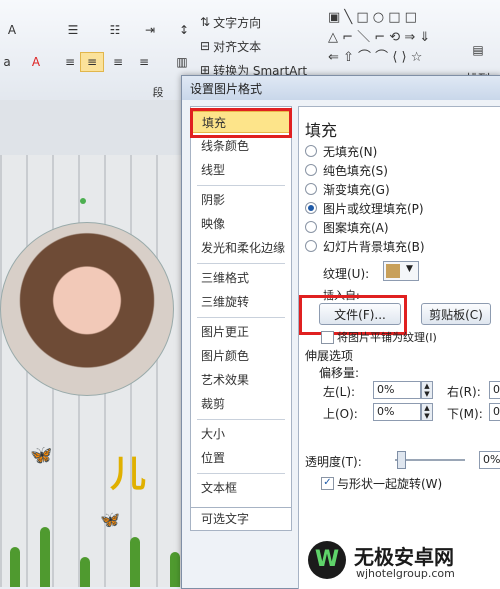 Image resolution: width=500 pixels, height=589 pixels. What do you see at coordinates (184, 30) in the screenshot?
I see `line-spacing-button: ↕` at bounding box center [184, 30].